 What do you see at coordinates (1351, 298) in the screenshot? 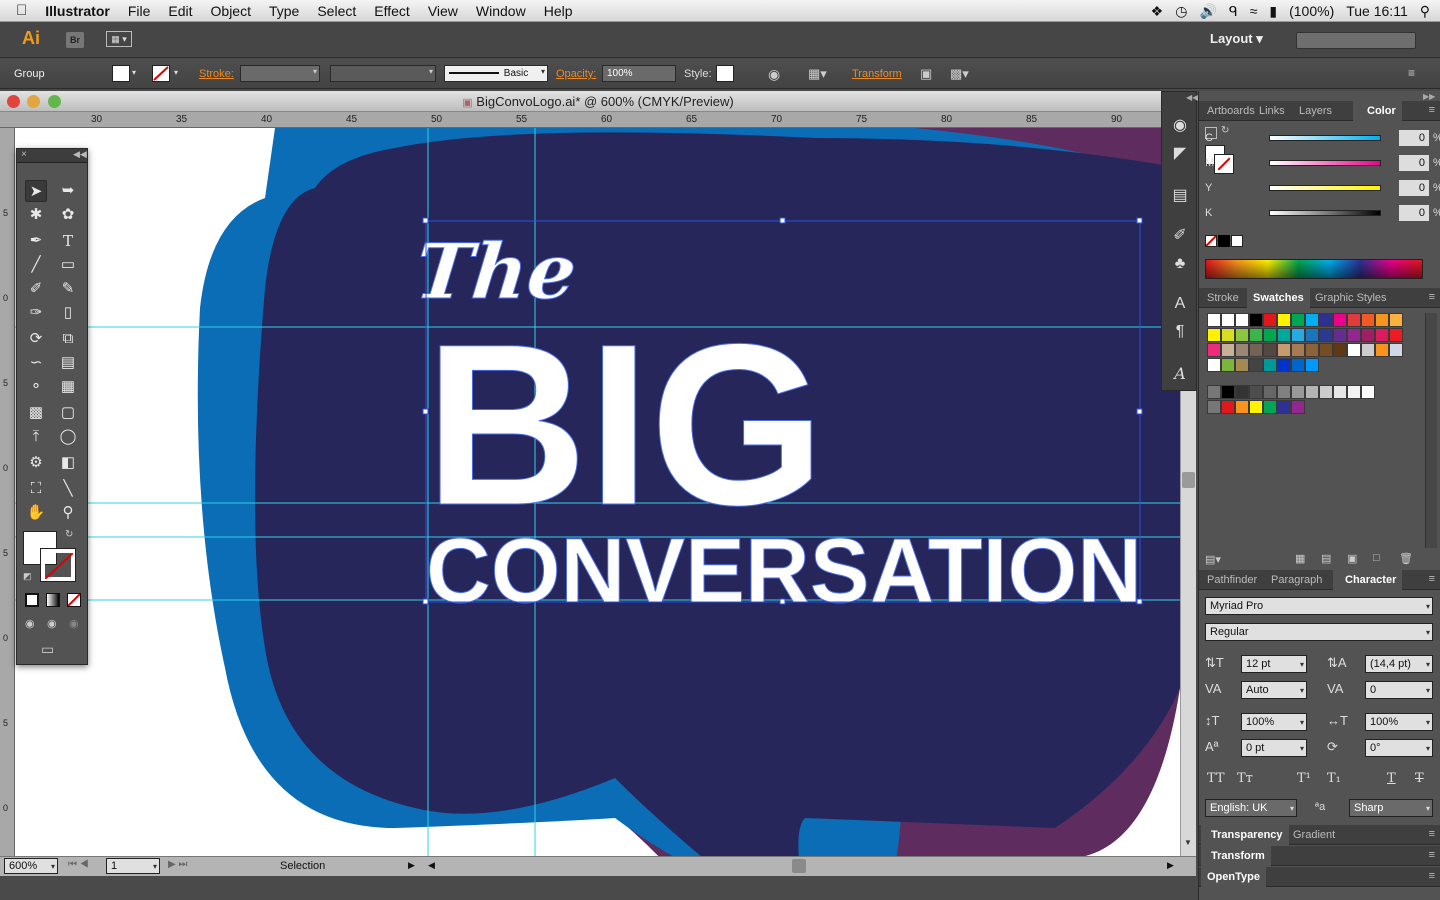
I see `tab-graphic-styles: Graphic Styles` at bounding box center [1351, 298].